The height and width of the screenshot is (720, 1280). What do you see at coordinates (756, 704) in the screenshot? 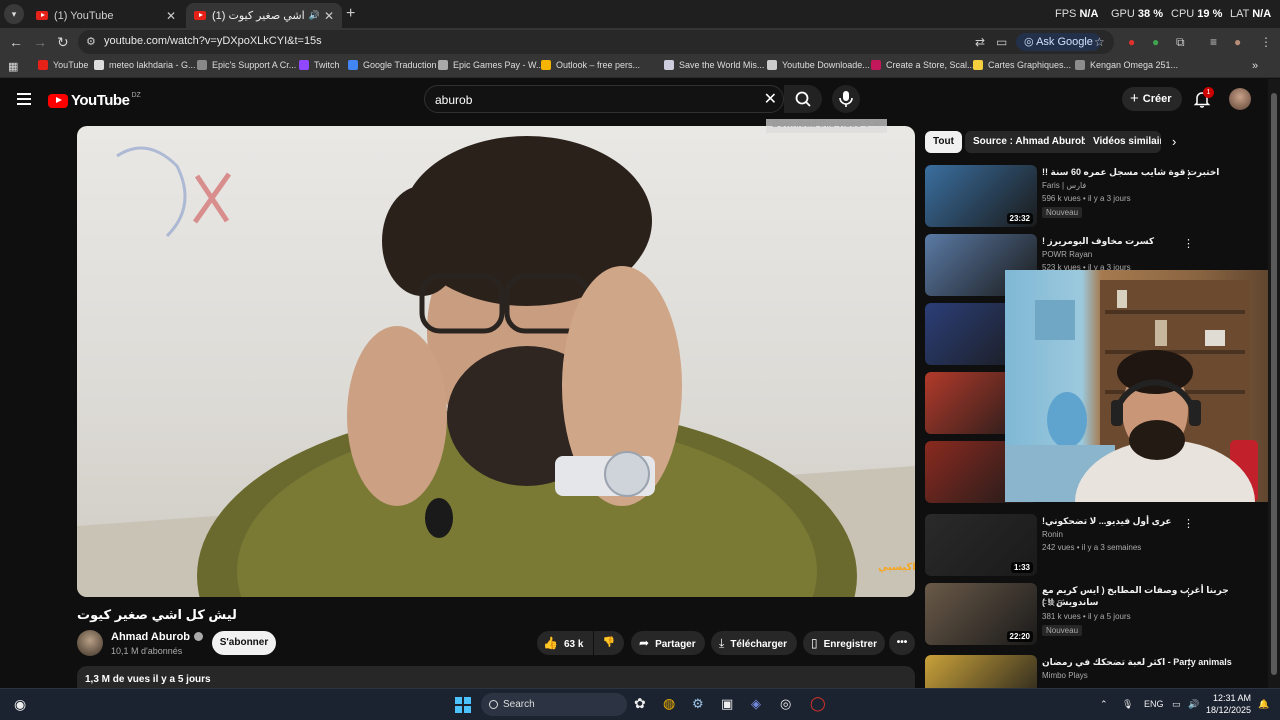
I see `discord-app-icon: ◈` at bounding box center [756, 704].